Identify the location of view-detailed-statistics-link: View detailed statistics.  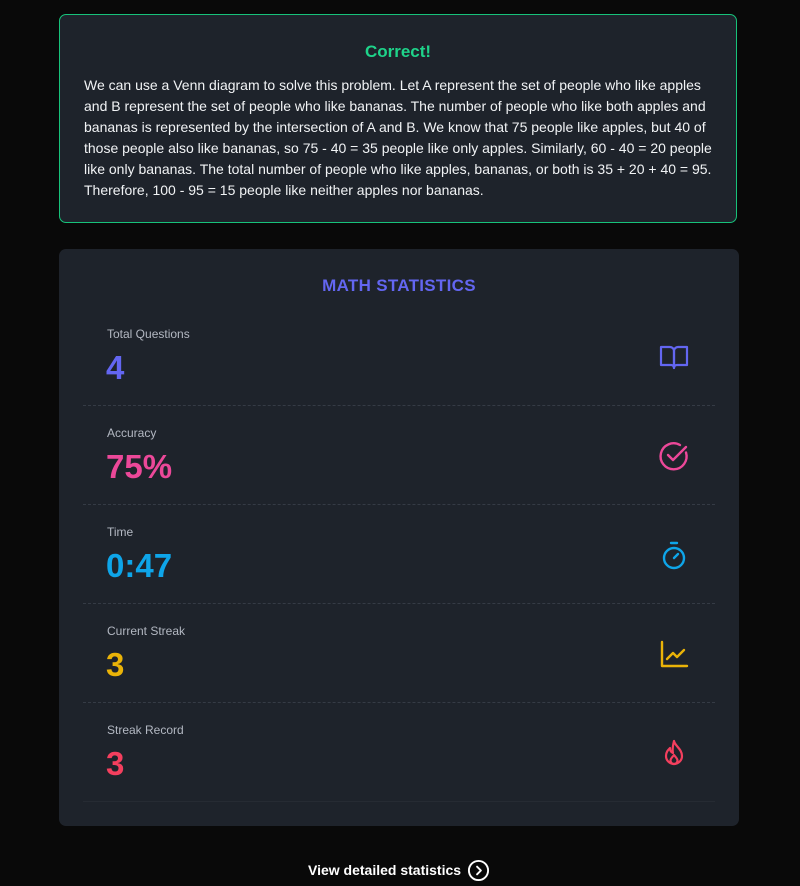
(399, 870).